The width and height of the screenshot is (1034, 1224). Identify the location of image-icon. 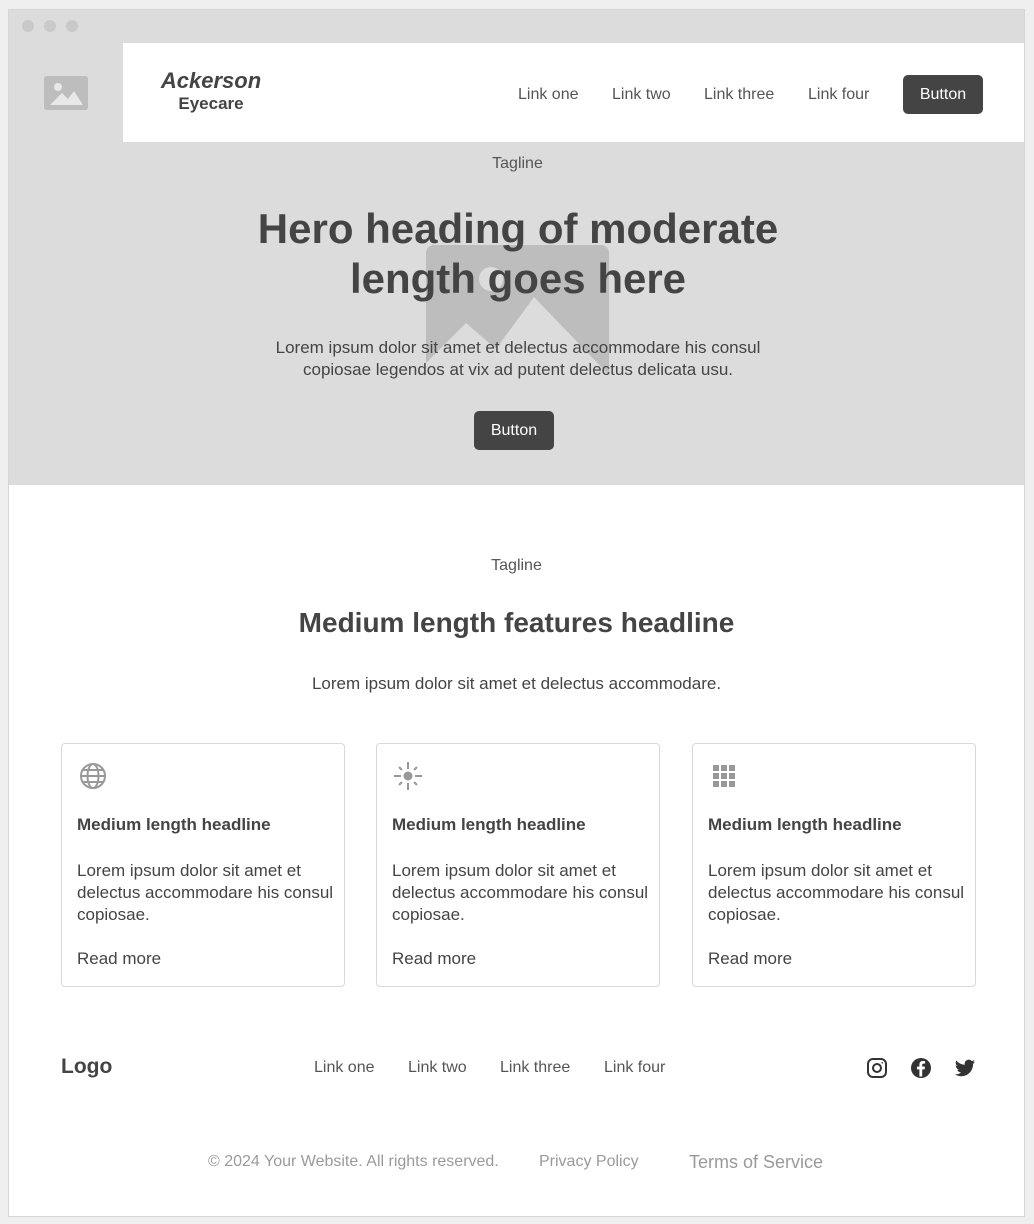
(66, 93).